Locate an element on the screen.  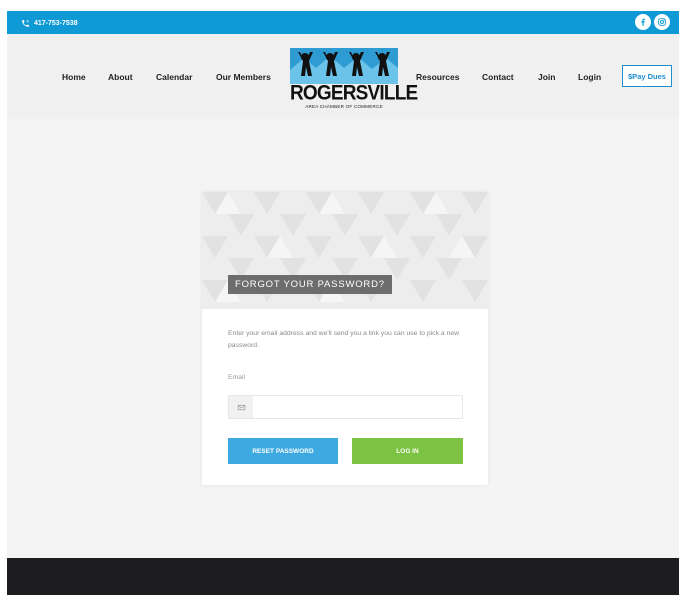
site-footer is located at coordinates (343, 576).